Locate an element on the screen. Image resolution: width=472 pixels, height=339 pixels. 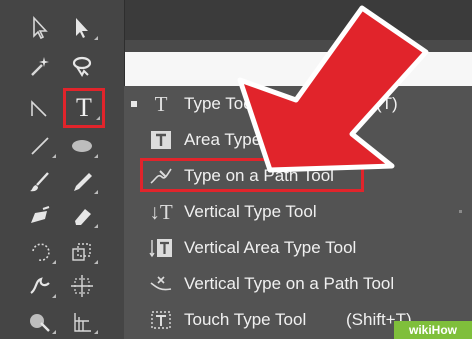
menu-item-vertical-area-type-tool: Vertical Area Type Tool is located at coordinates (298, 248).